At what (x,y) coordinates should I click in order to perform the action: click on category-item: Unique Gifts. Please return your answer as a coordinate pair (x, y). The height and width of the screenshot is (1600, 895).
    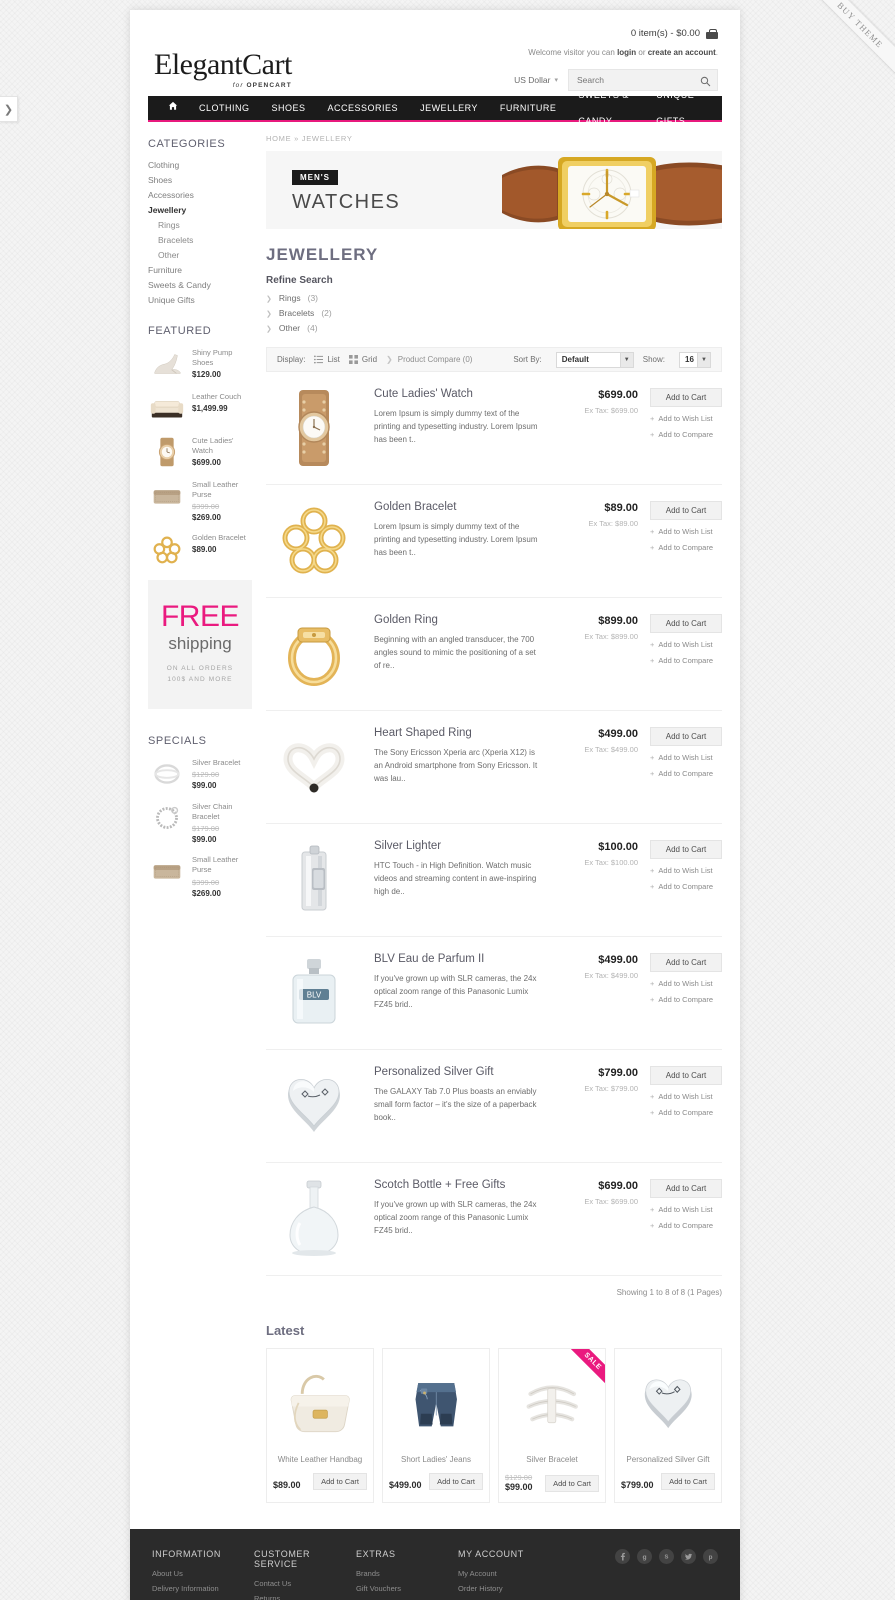
    Looking at the image, I should click on (200, 300).